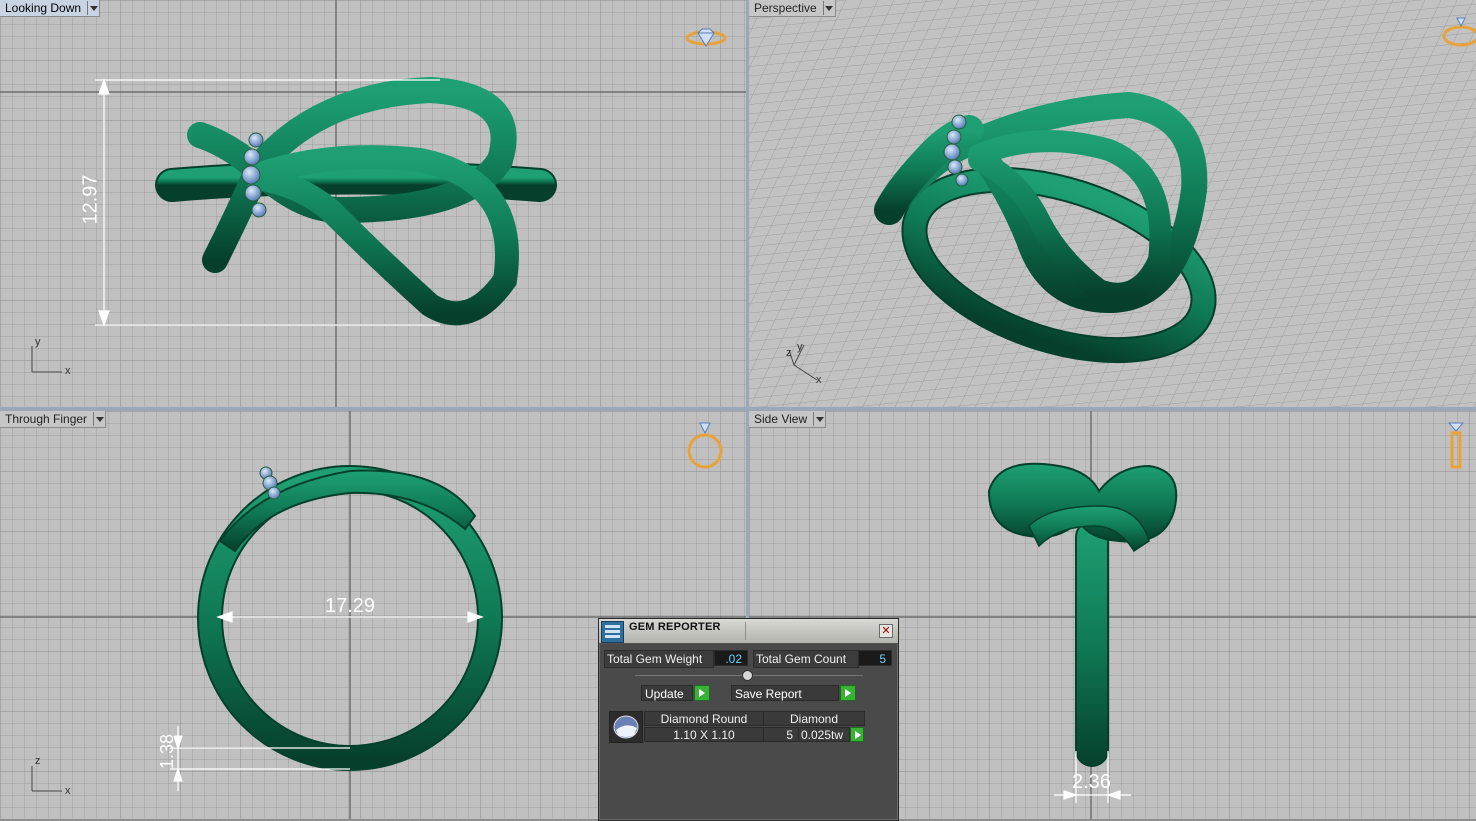 This screenshot has width=1476, height=821. I want to click on slider-handle, so click(747, 675).